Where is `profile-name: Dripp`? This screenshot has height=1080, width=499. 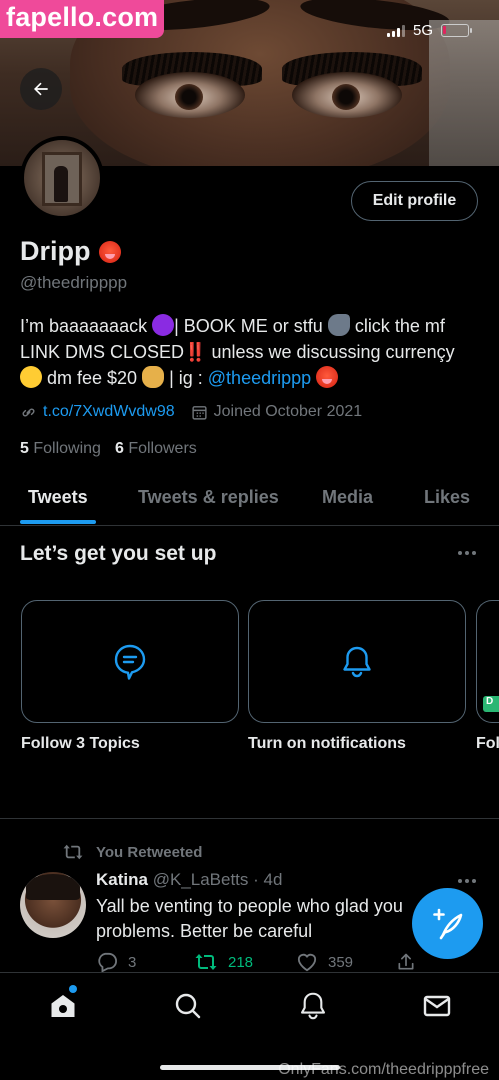
profile-name: Dripp is located at coordinates (55, 251).